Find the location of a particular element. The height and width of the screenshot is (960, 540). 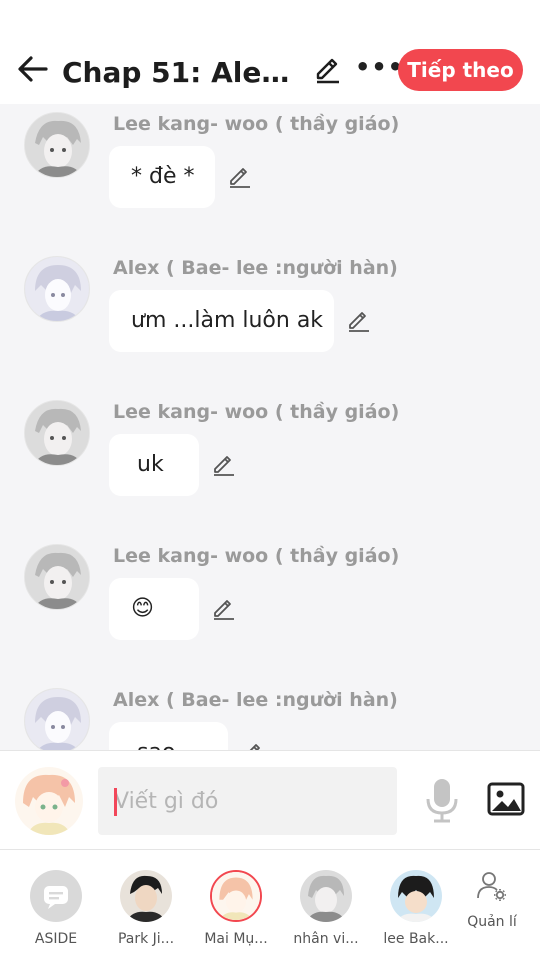

aside-icon is located at coordinates (56, 896).